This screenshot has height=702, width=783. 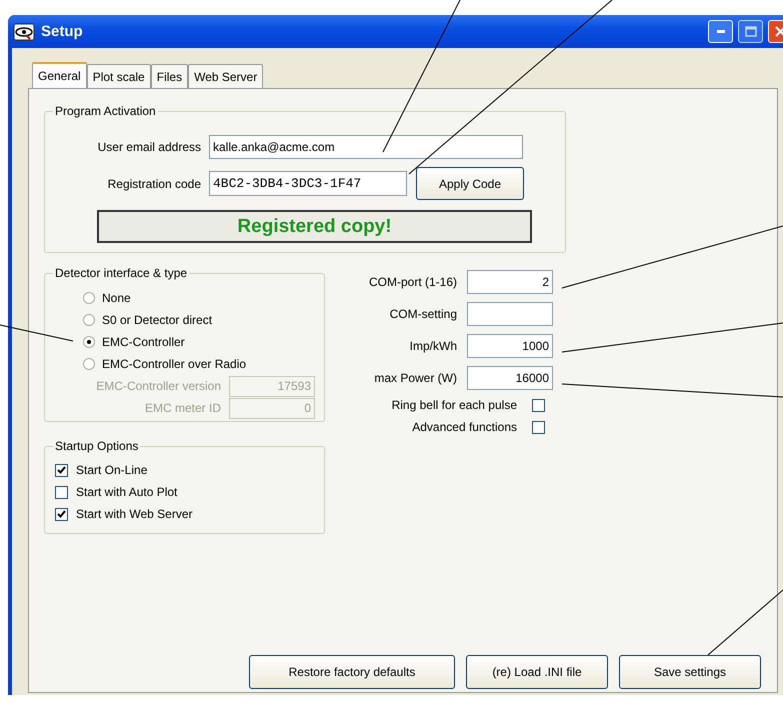 I want to click on option-label: EMC-Controller, so click(x=143, y=342).